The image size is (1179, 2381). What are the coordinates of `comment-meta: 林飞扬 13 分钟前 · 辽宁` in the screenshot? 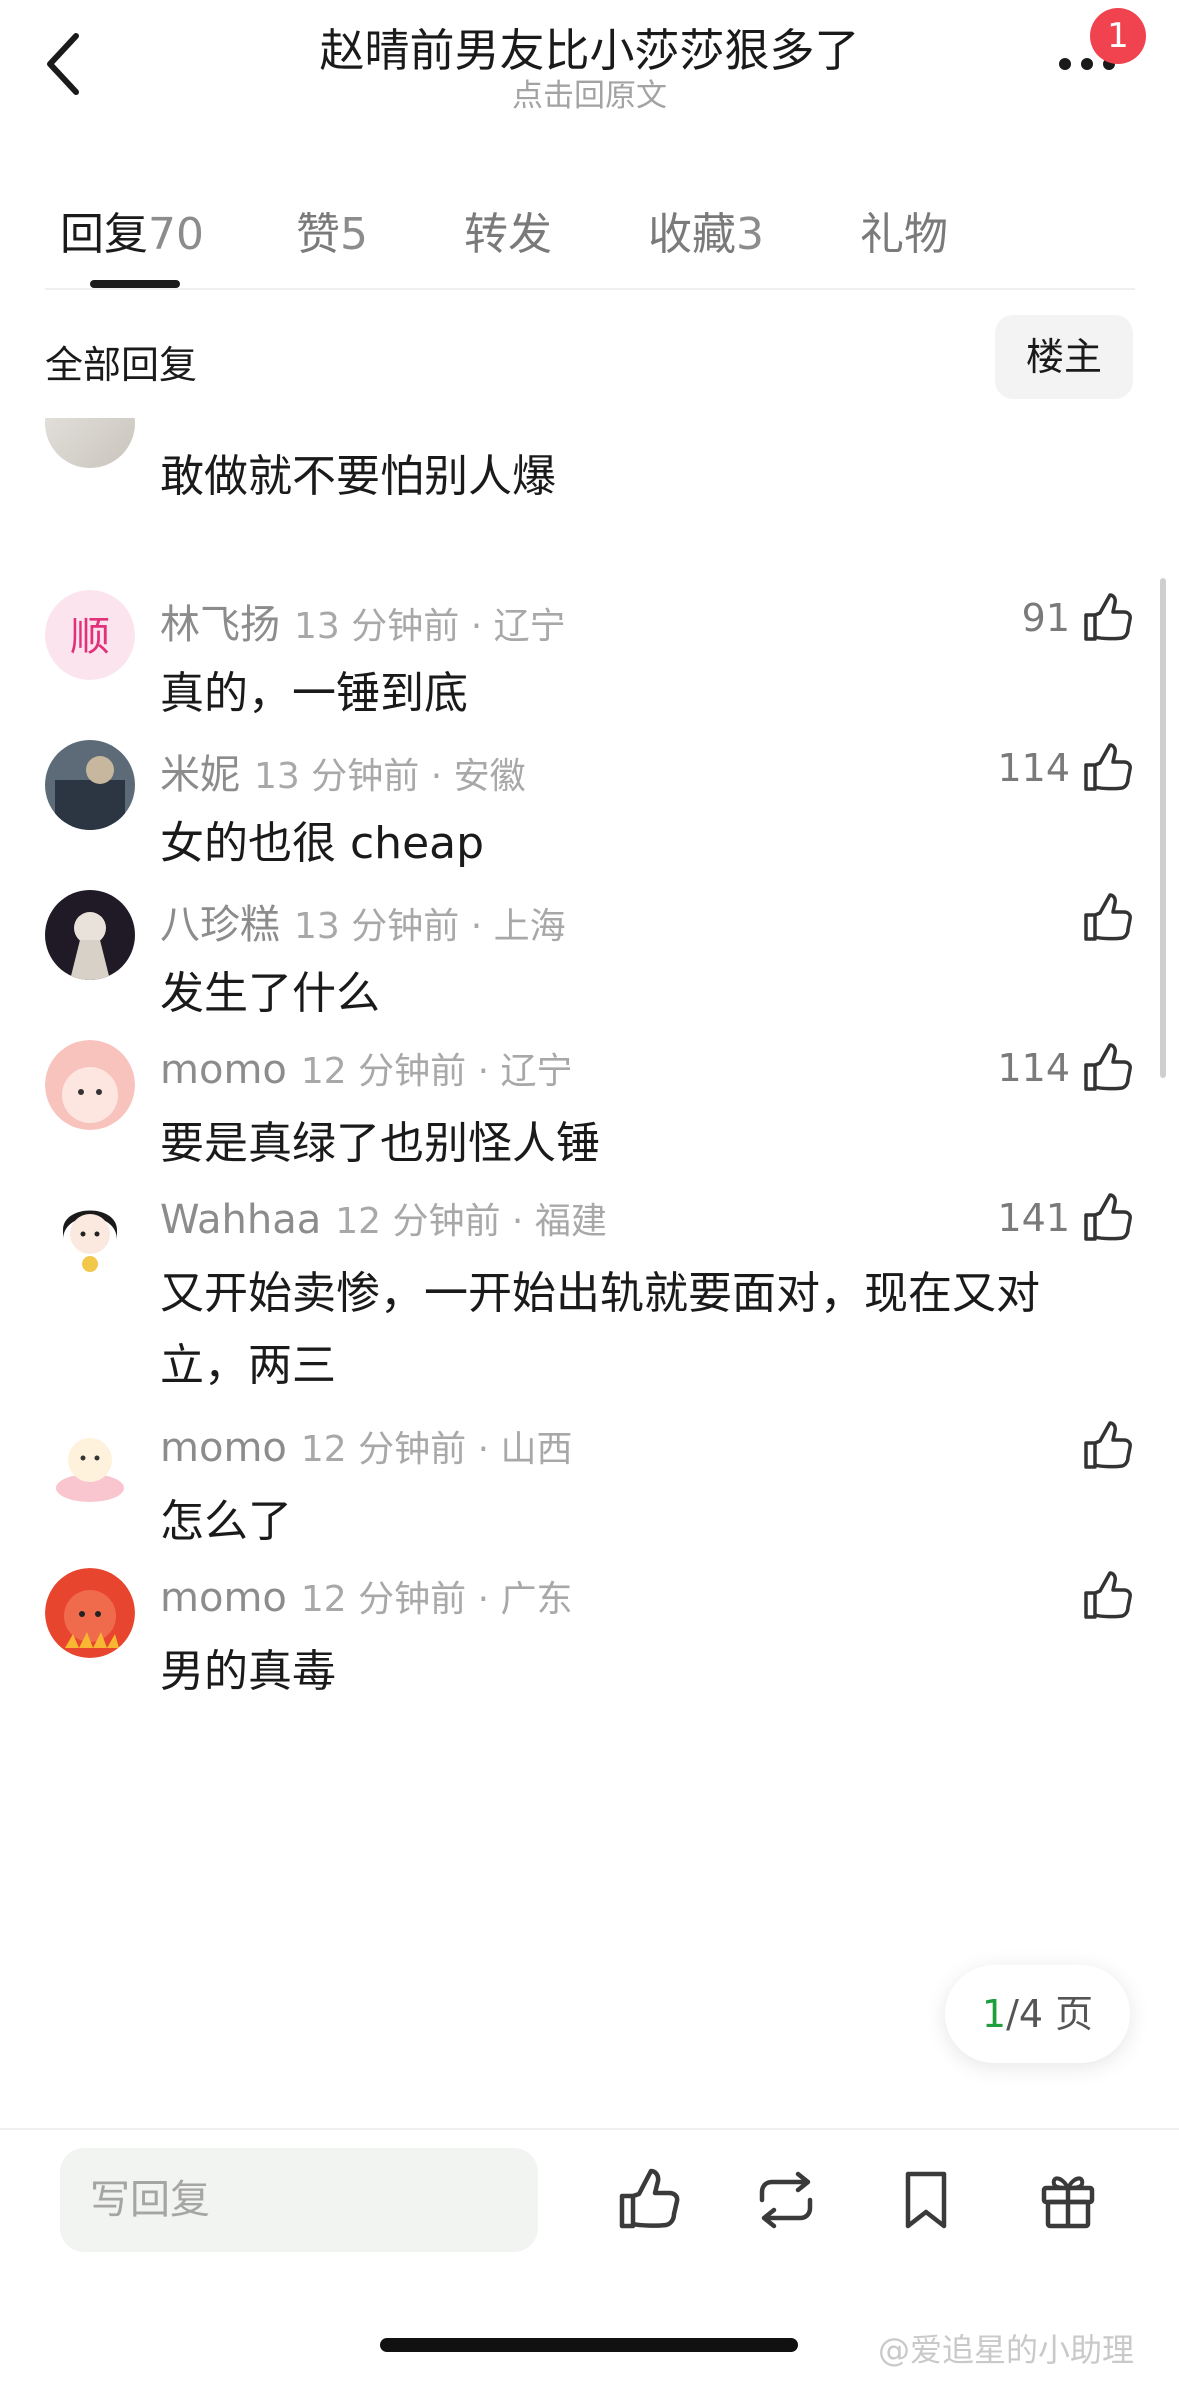 It's located at (363, 621).